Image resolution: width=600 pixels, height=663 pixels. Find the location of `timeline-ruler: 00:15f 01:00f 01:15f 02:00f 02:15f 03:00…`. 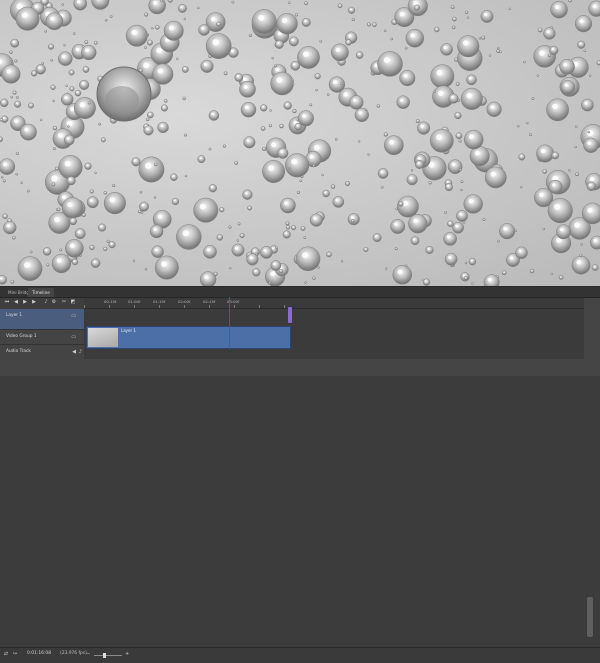

timeline-ruler: 00:15f 01:00f 01:15f 02:00f 02:15f 03:00… is located at coordinates (334, 303).